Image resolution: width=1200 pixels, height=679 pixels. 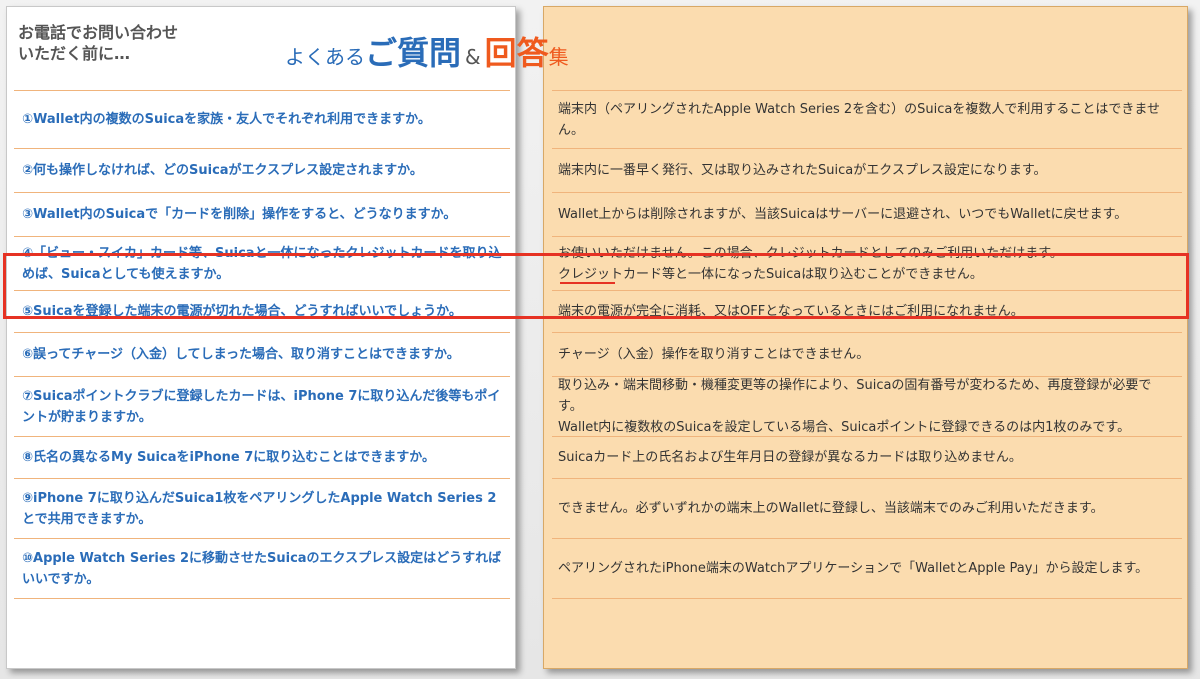 I want to click on answer-text: Suicaカード上の氏名および生年月日の登録が異なるカードは取り込めません。, so click(x=790, y=457).